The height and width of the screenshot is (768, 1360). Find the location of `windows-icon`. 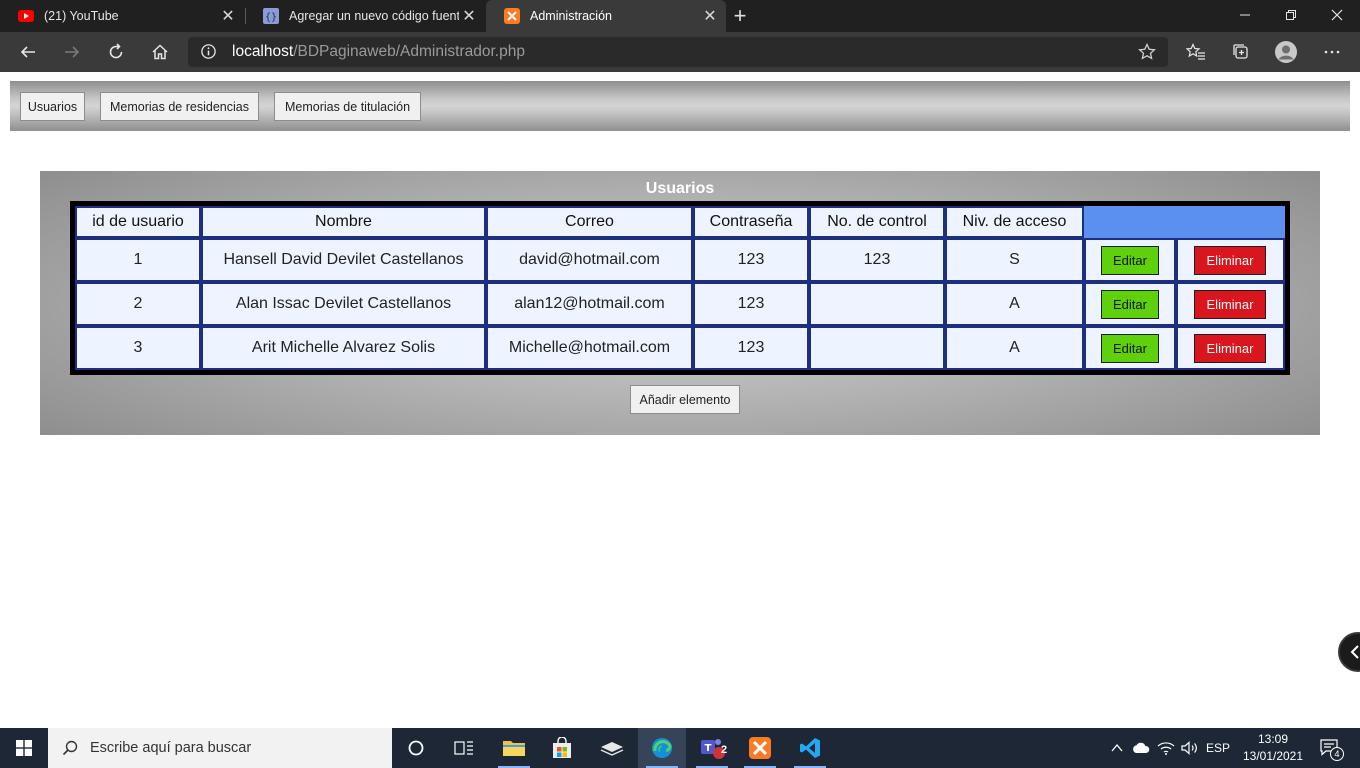

windows-icon is located at coordinates (24, 748).